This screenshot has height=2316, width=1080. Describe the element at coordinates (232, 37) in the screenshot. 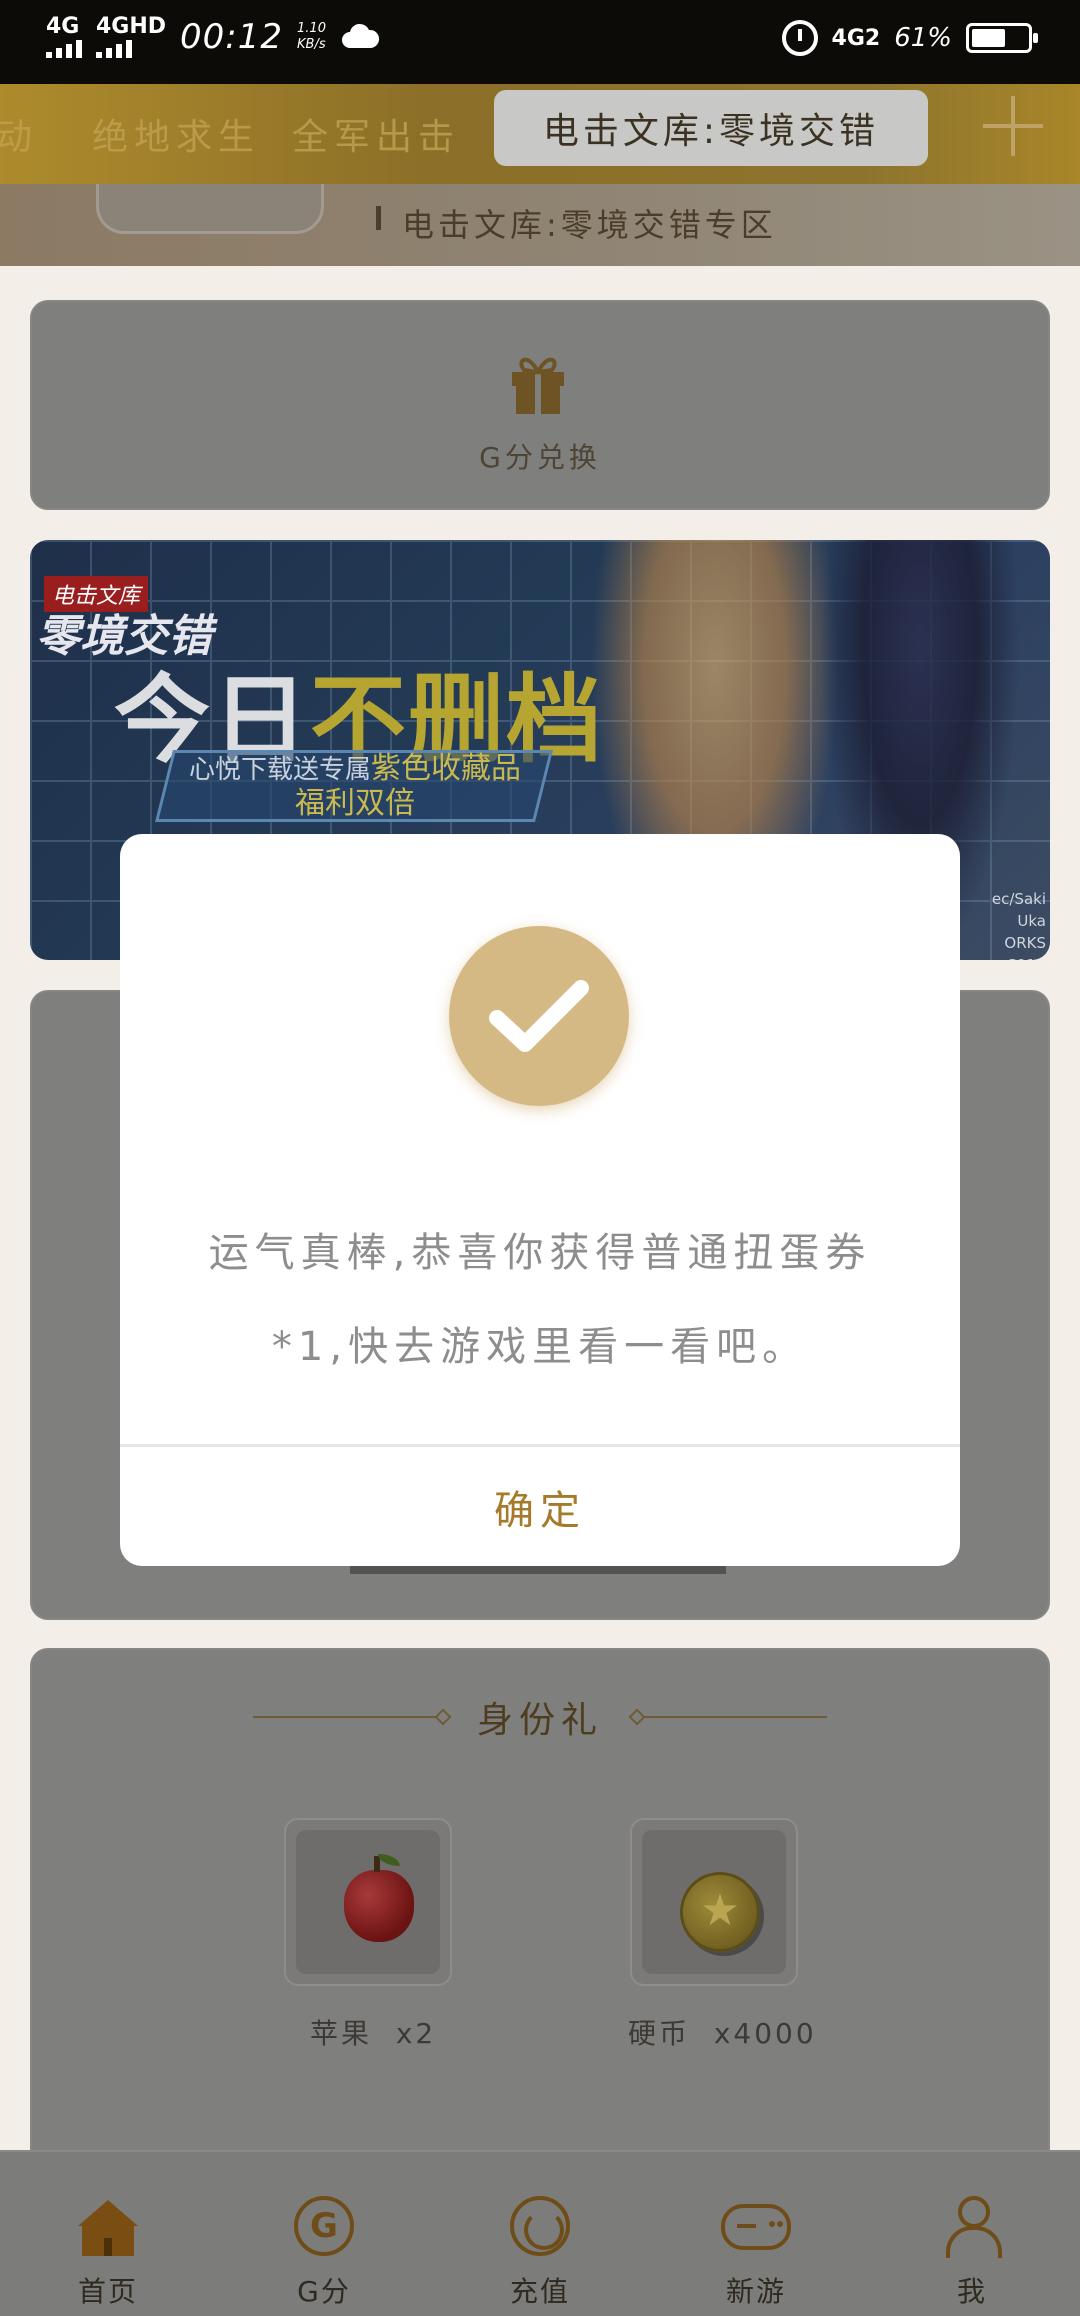

I see `clock: 00:12` at that location.